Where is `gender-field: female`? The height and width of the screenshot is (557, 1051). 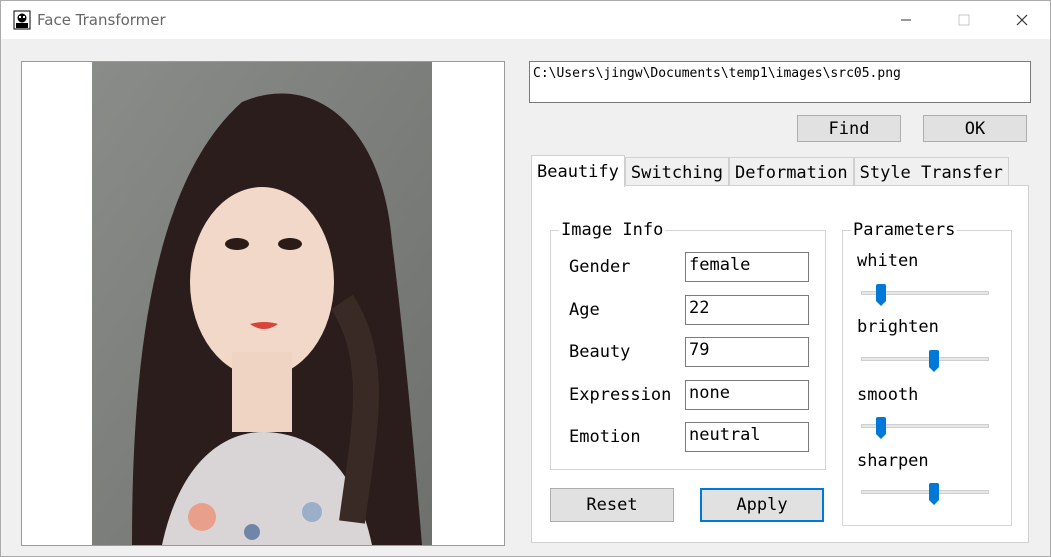
gender-field: female is located at coordinates (747, 267).